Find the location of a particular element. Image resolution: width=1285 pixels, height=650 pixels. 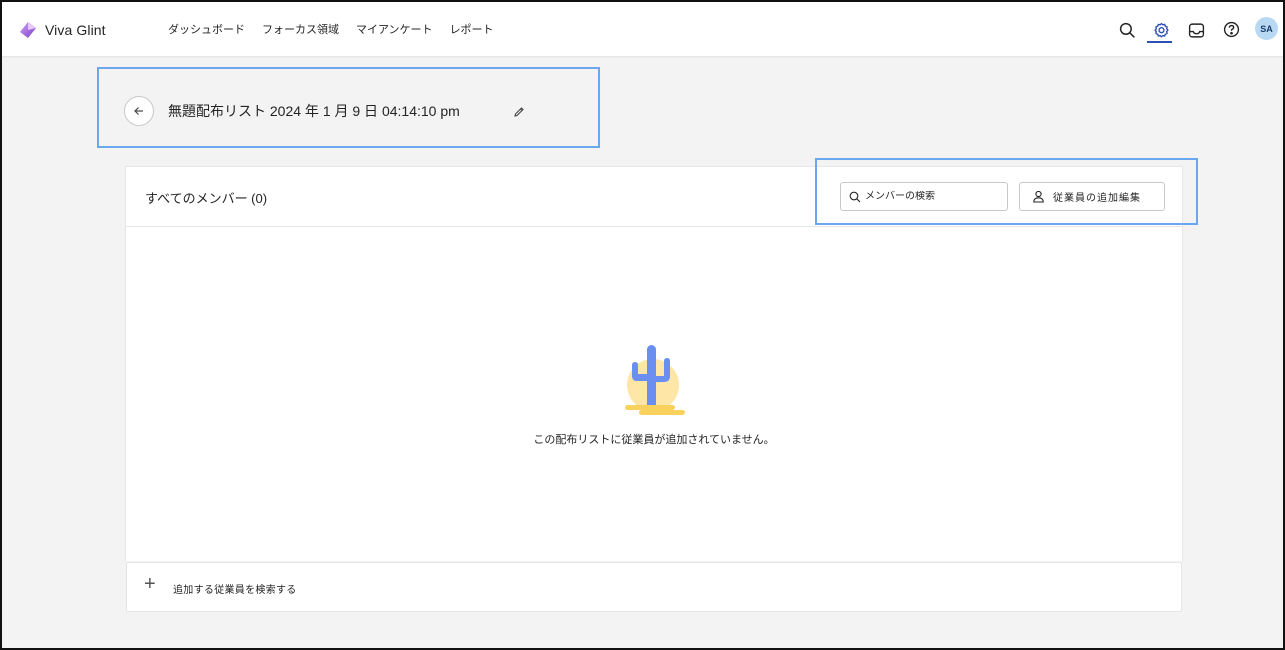

arrow-left-icon is located at coordinates (138, 111).